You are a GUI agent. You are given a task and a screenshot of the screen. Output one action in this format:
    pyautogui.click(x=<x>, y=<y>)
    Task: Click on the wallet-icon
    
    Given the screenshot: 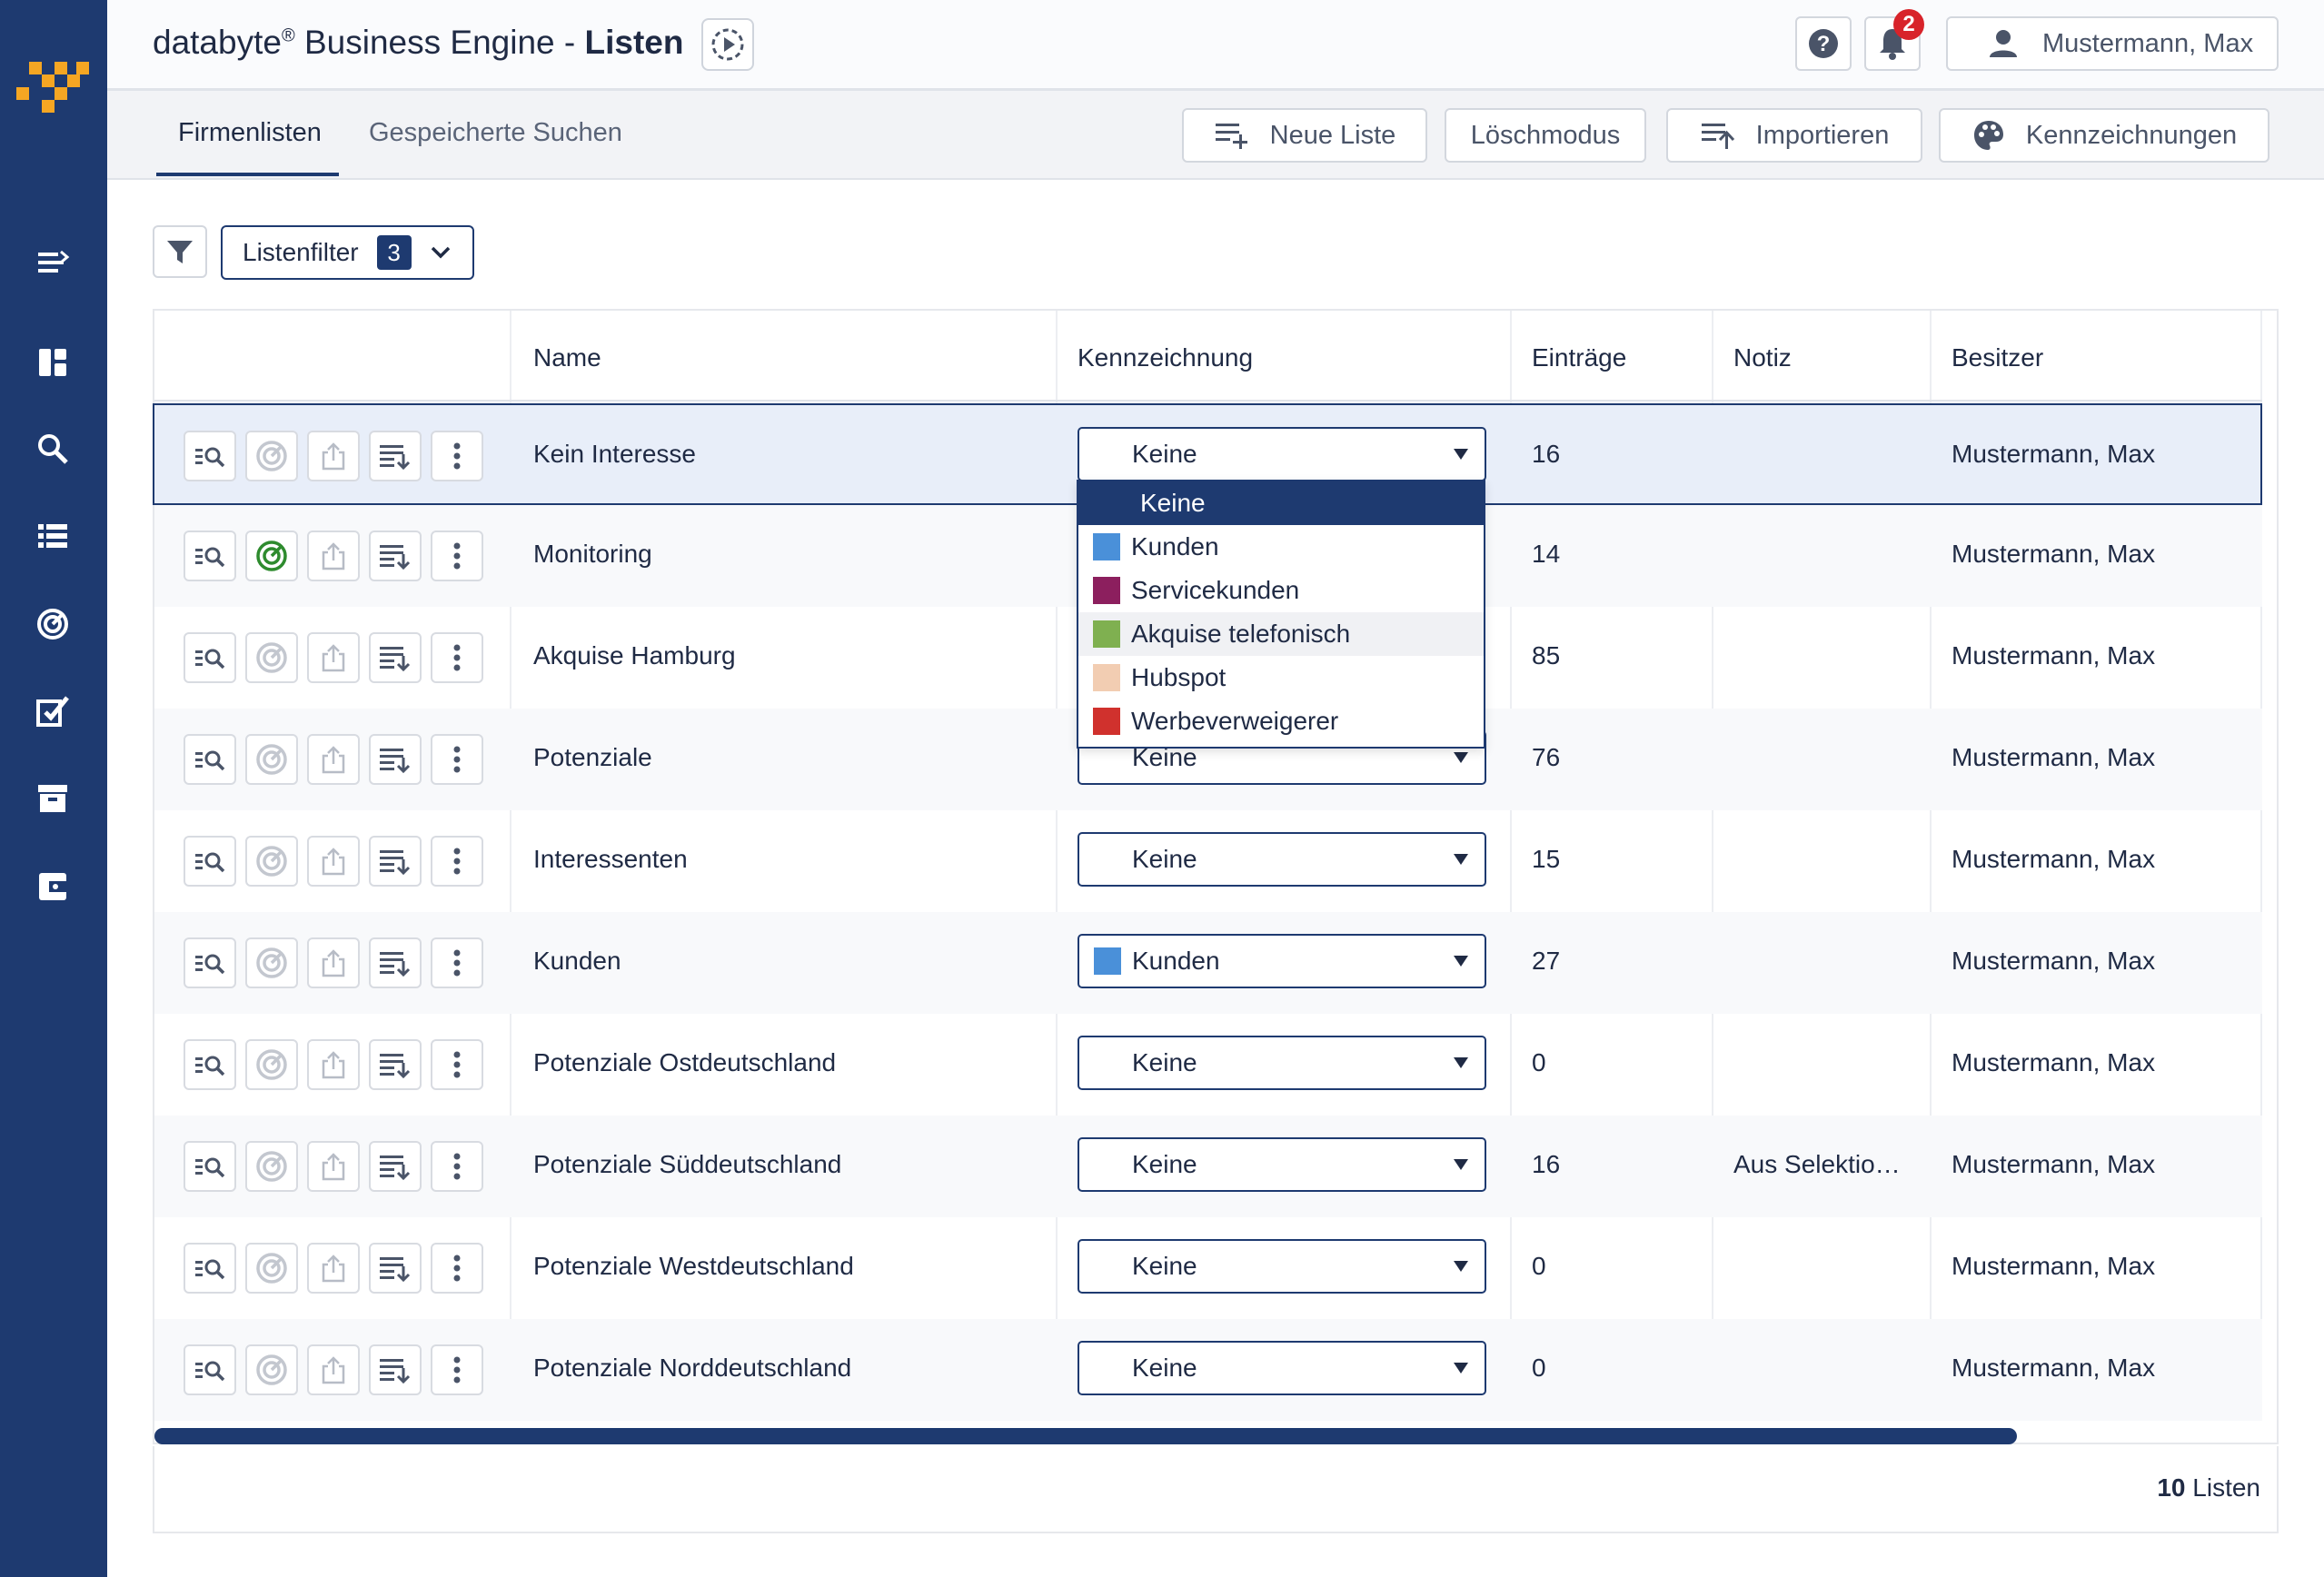 What is the action you would take?
    pyautogui.click(x=52, y=887)
    